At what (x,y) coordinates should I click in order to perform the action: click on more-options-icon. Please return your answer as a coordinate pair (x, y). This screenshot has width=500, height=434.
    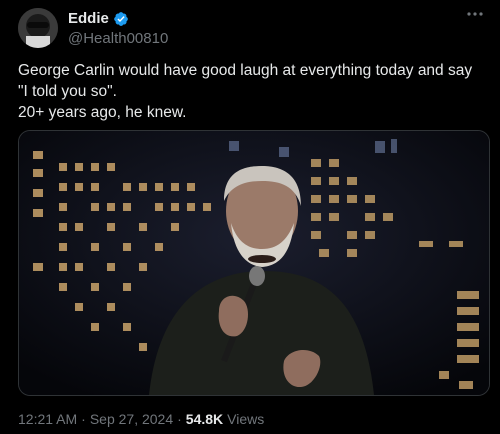
    Looking at the image, I should click on (475, 14).